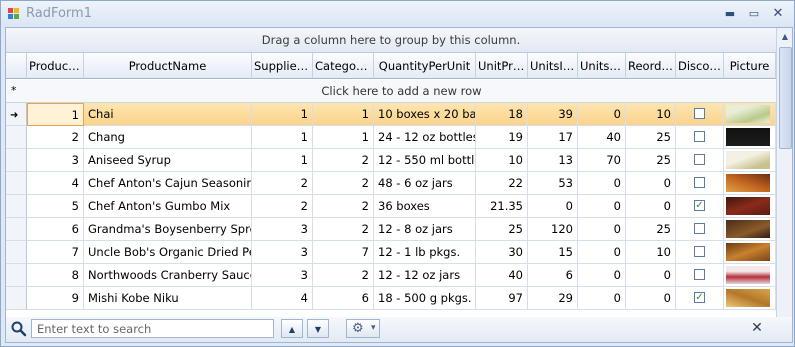 This screenshot has width=795, height=347. What do you see at coordinates (168, 229) in the screenshot?
I see `product-name-cell: Grandma's Boysenberry Spread` at bounding box center [168, 229].